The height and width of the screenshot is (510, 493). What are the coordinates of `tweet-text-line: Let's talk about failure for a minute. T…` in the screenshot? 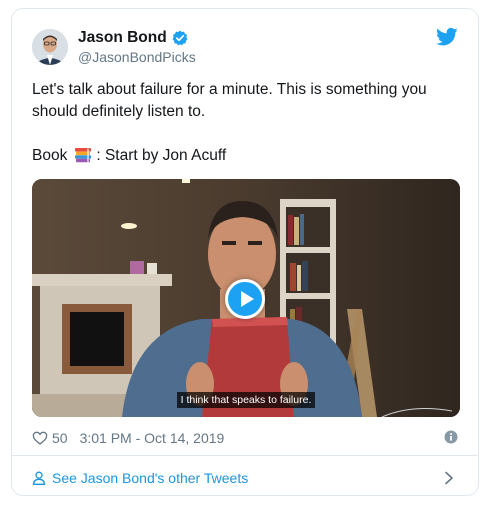 It's located at (229, 100).